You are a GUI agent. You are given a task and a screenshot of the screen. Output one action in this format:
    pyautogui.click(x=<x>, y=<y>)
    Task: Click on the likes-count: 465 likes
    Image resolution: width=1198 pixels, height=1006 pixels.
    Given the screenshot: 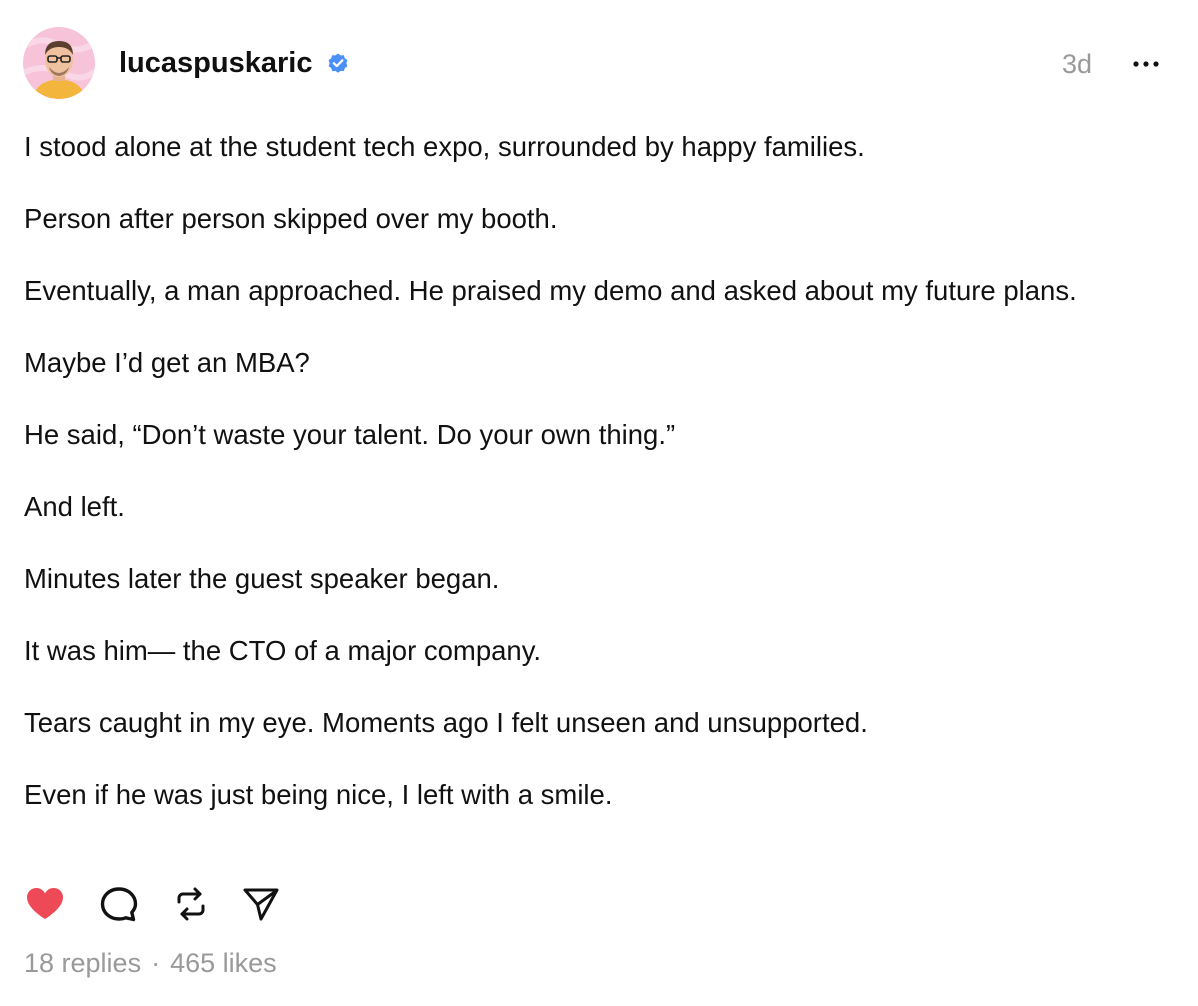 What is the action you would take?
    pyautogui.click(x=223, y=963)
    